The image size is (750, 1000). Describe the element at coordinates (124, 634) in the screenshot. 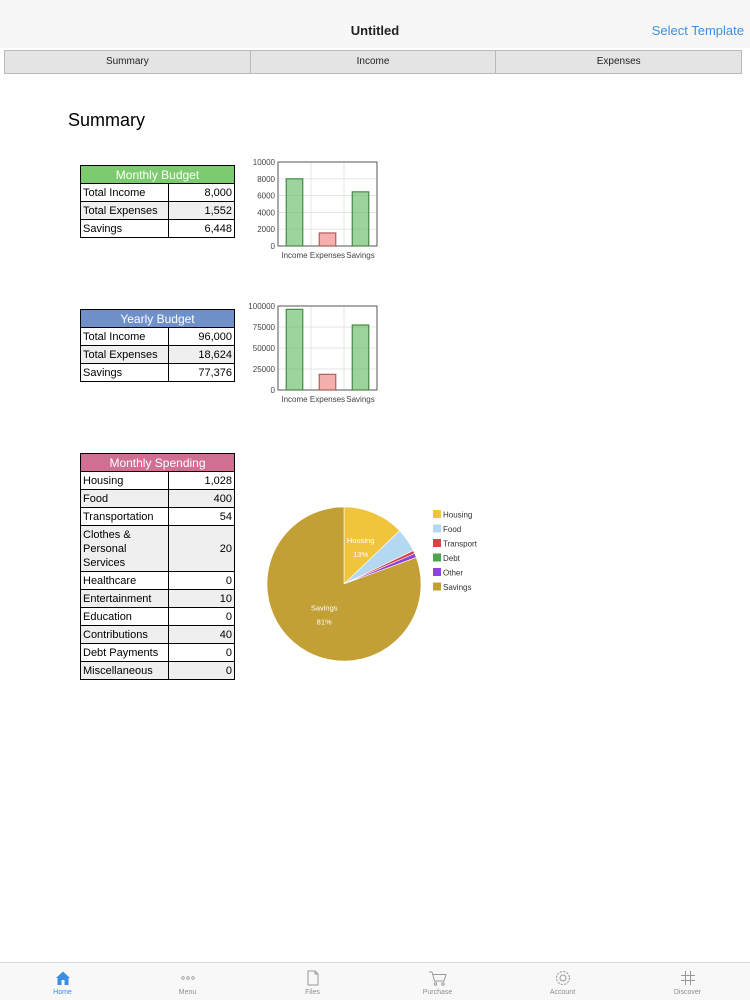

I see `cell-label: Contributions` at that location.